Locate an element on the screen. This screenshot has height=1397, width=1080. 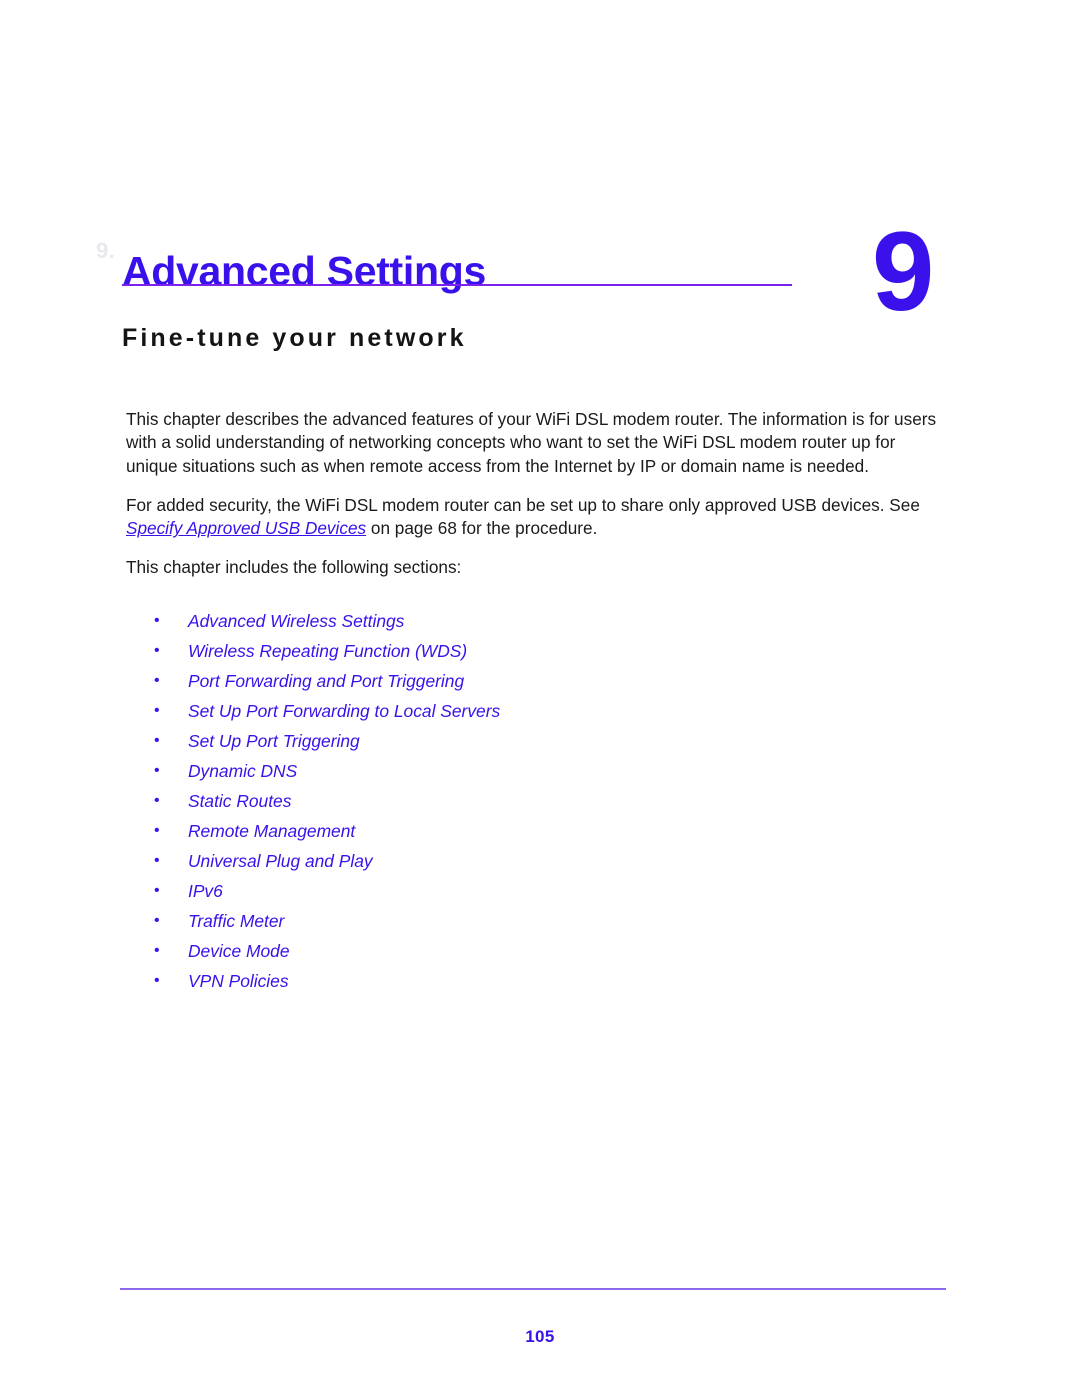
footer-divider is located at coordinates (533, 1289).